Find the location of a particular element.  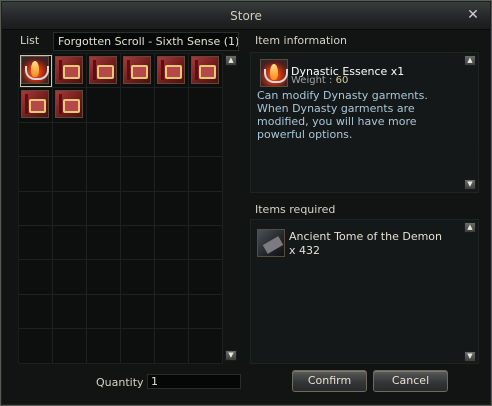

required-scroll-down-icon: ▼ is located at coordinates (470, 356).